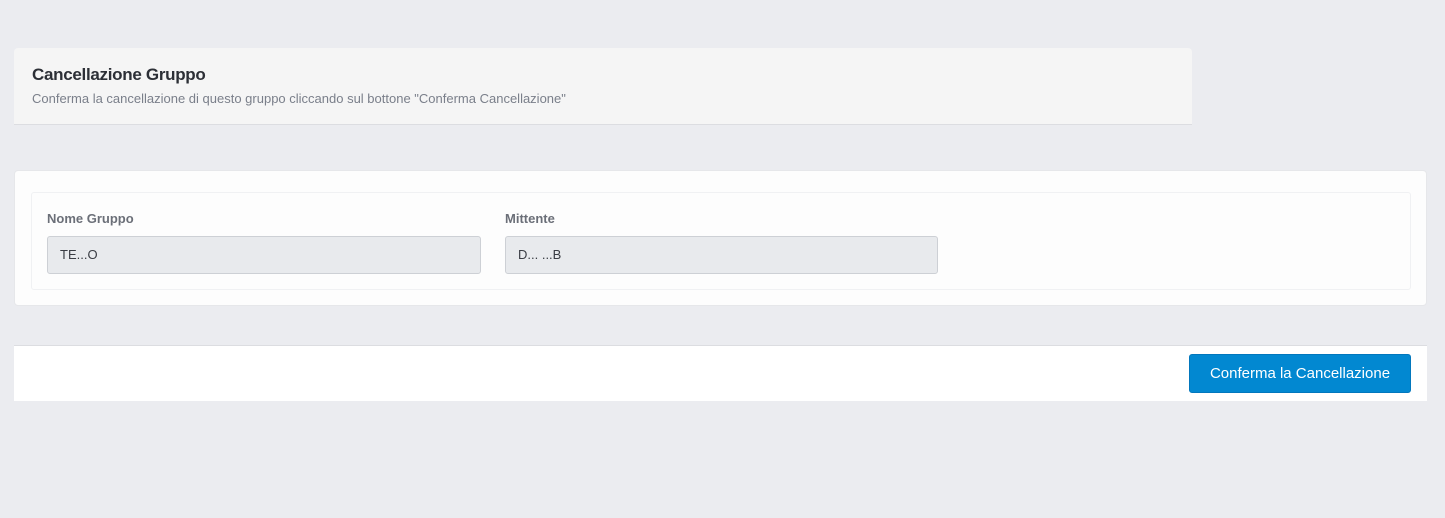 This screenshot has width=1445, height=518. Describe the element at coordinates (264, 255) in the screenshot. I see `group-name-field: TE...O` at that location.